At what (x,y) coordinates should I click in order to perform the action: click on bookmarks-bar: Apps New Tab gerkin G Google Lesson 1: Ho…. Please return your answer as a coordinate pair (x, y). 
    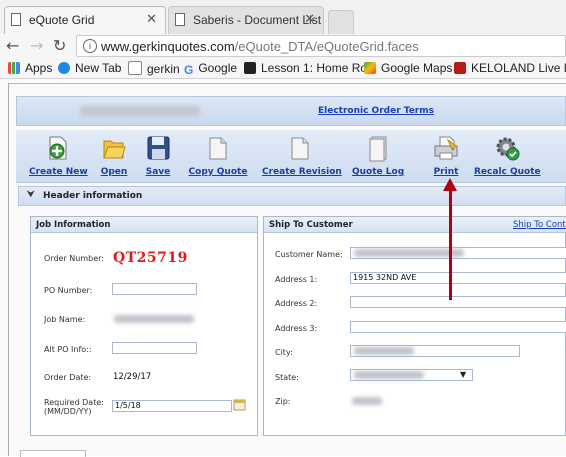
    Looking at the image, I should click on (283, 68).